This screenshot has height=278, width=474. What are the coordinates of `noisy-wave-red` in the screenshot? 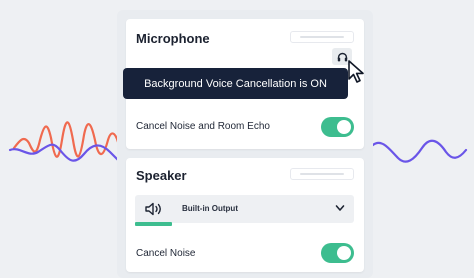 It's located at (66, 139).